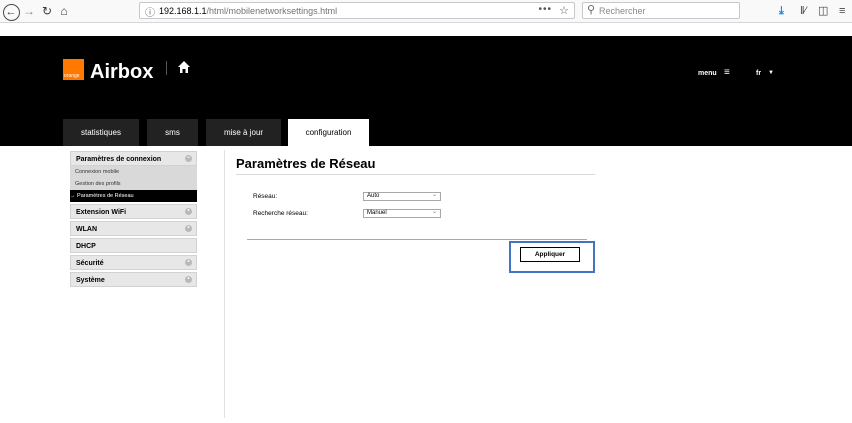 This screenshot has height=423, width=852. Describe the element at coordinates (90, 280) in the screenshot. I see `sidebar-section-label: Système` at that location.